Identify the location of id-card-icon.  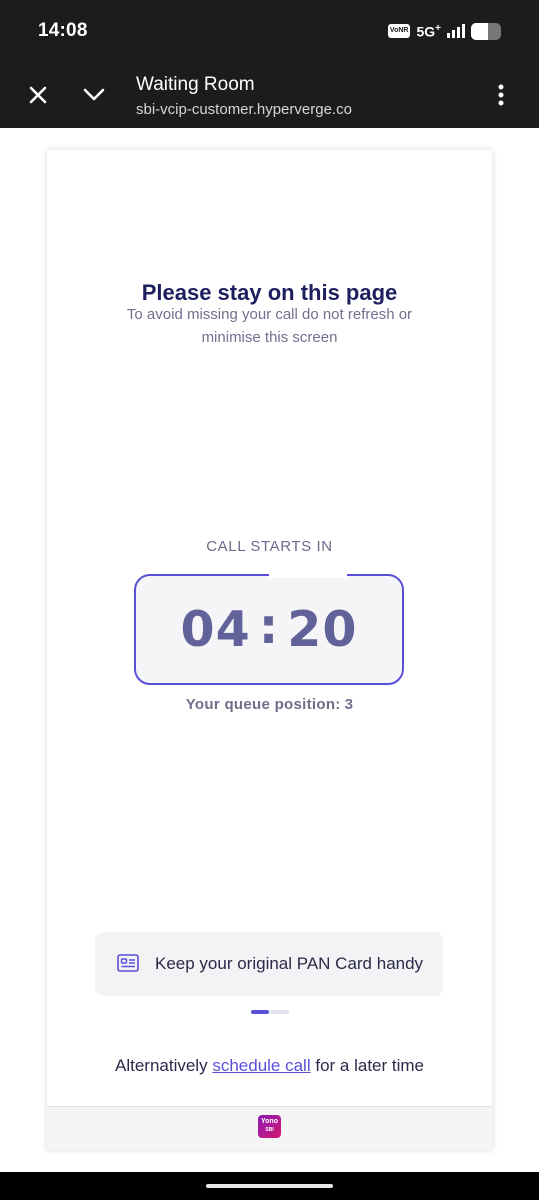
(128, 965).